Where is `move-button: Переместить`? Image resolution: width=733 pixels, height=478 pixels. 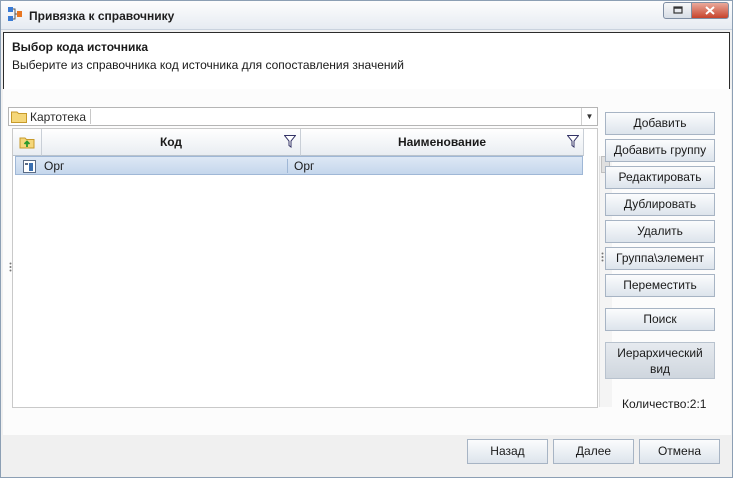
move-button: Переместить is located at coordinates (660, 285).